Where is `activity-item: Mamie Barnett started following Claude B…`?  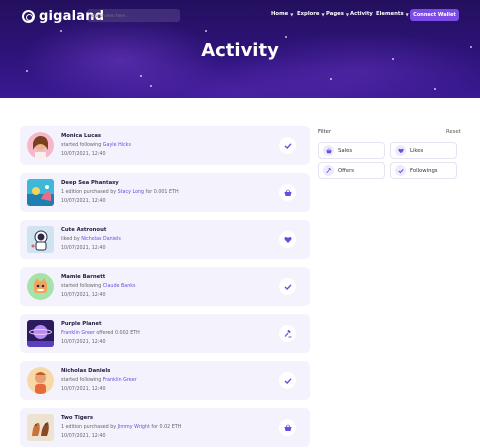 activity-item: Mamie Barnett started following Claude B… is located at coordinates (165, 286).